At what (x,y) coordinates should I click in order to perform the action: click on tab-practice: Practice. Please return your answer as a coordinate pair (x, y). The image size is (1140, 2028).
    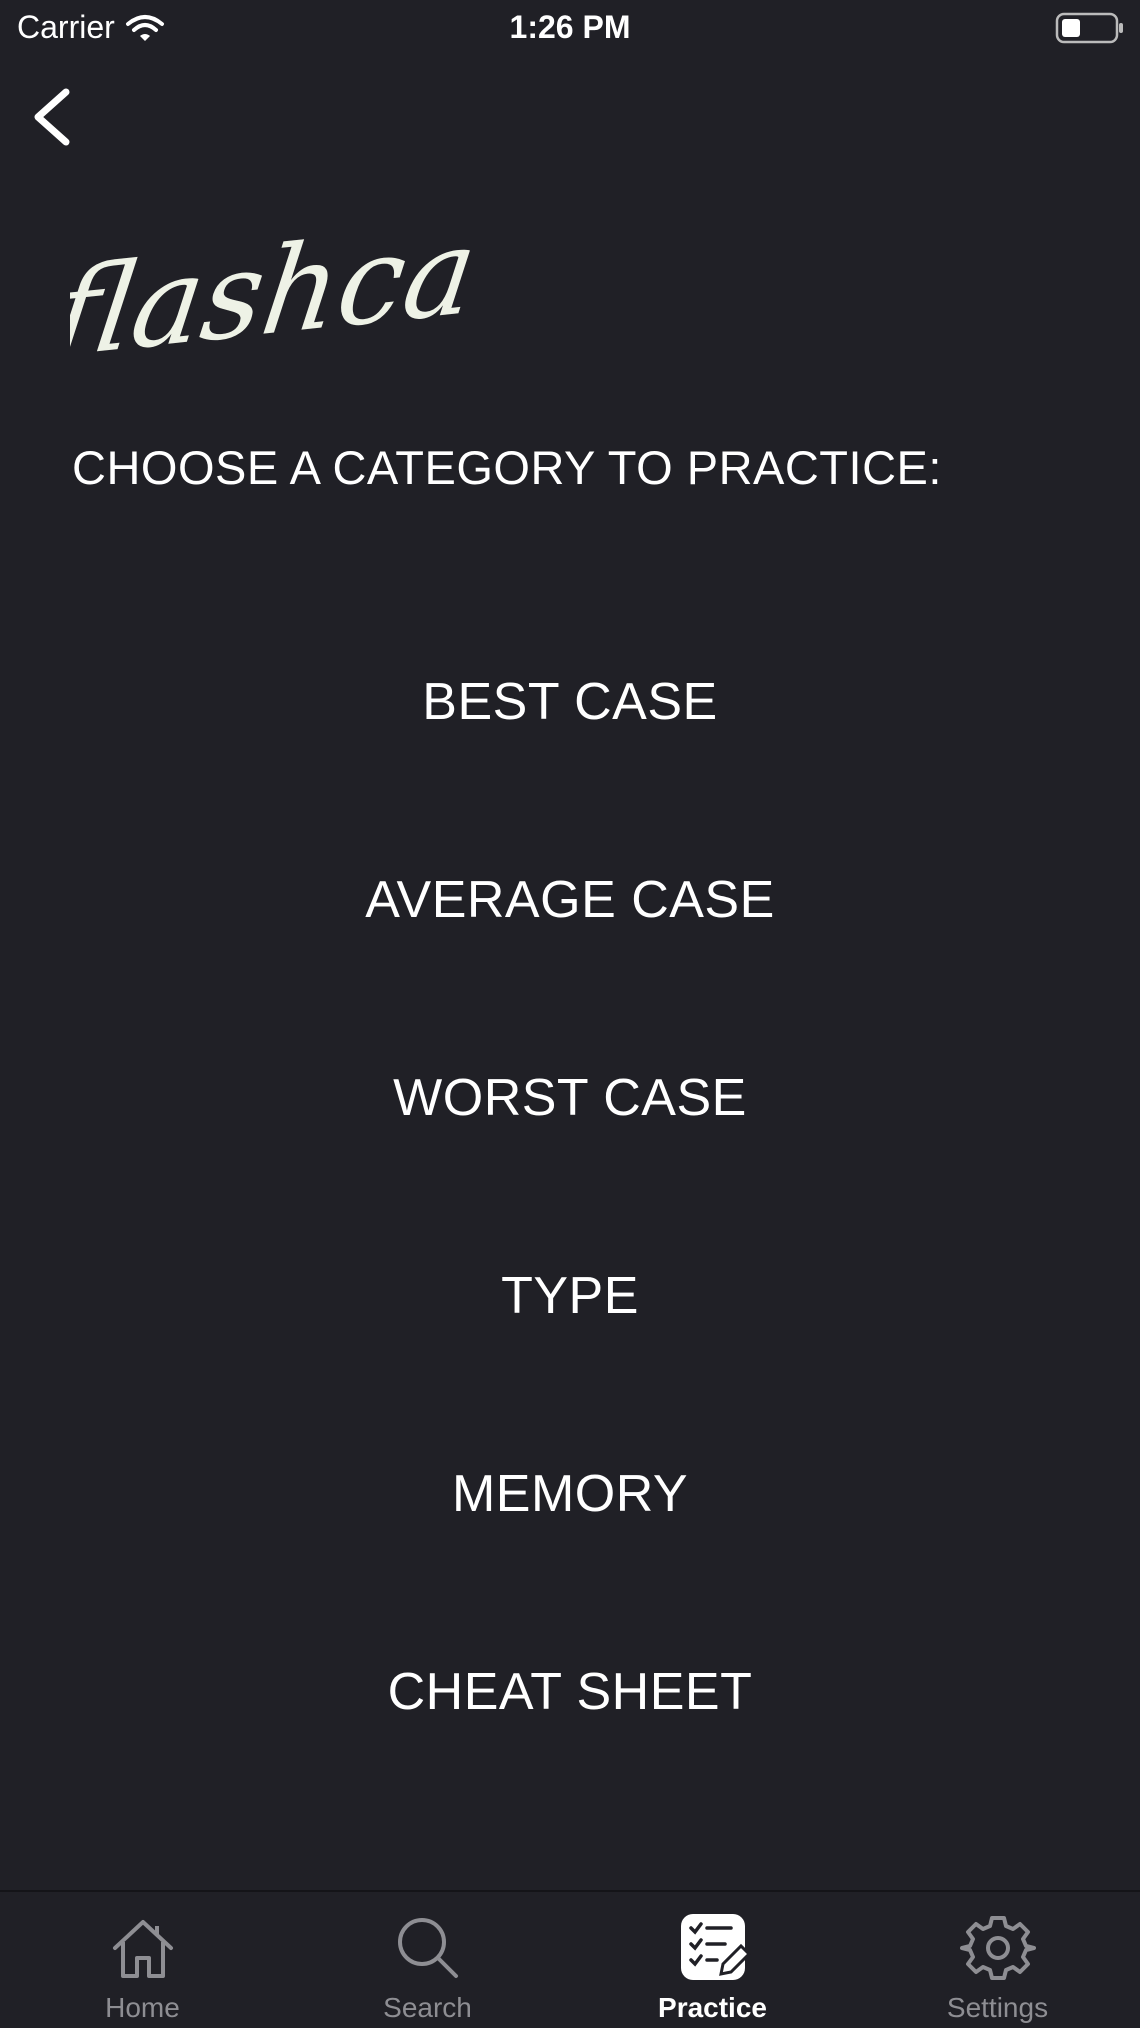
    Looking at the image, I should click on (712, 1960).